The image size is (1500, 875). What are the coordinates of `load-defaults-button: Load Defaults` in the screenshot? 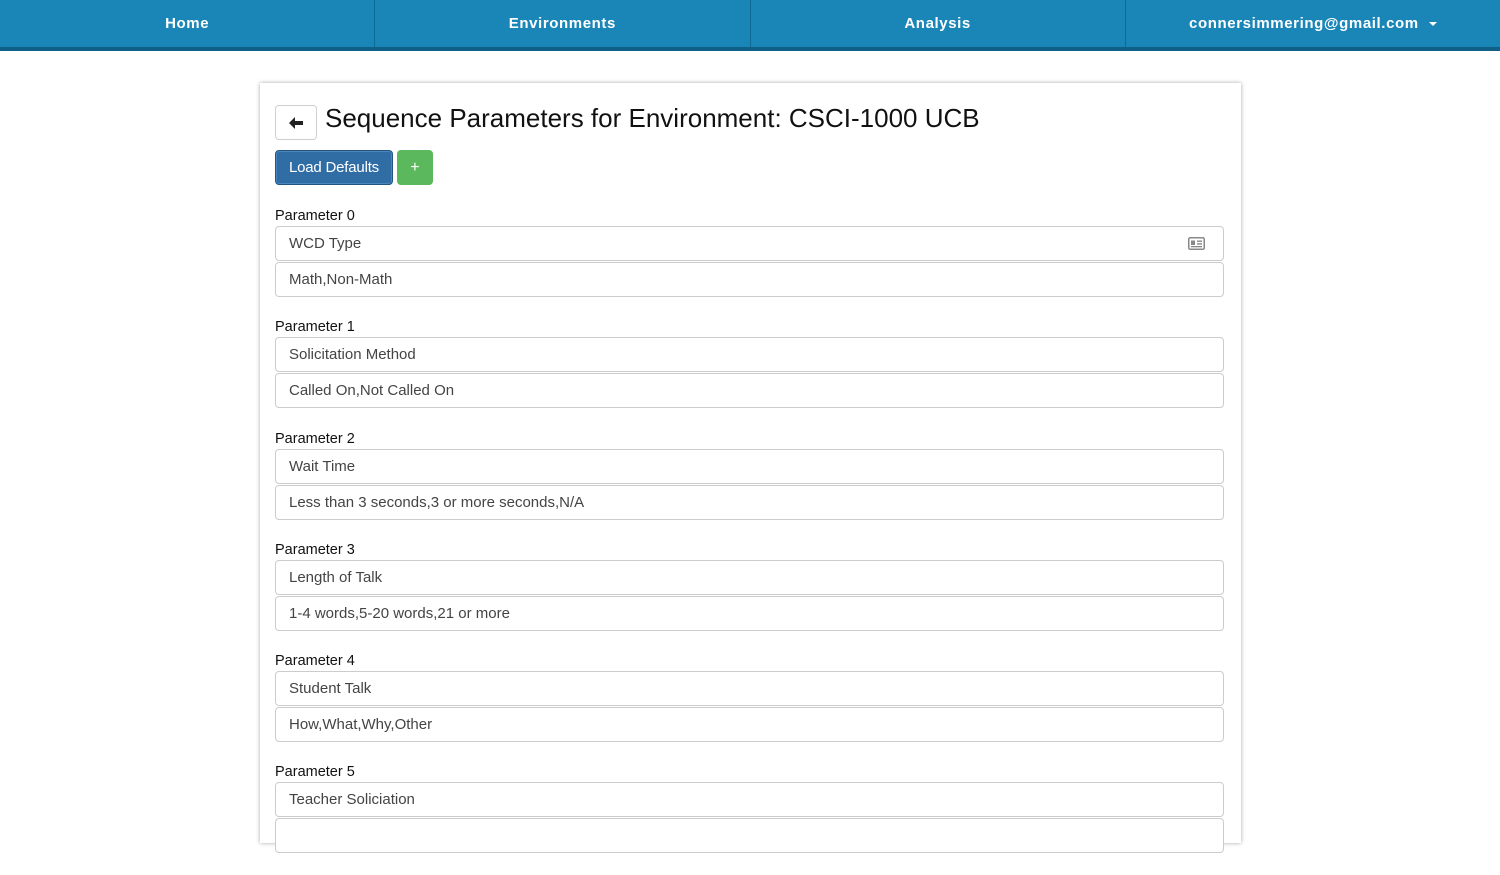 It's located at (334, 167).